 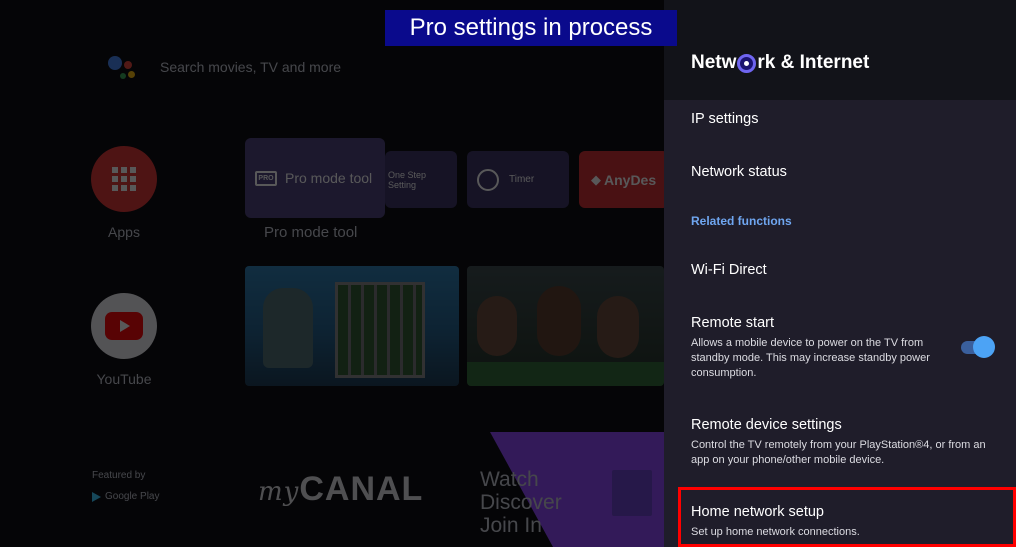 I want to click on featured-by-label: Featured by, so click(x=119, y=475).